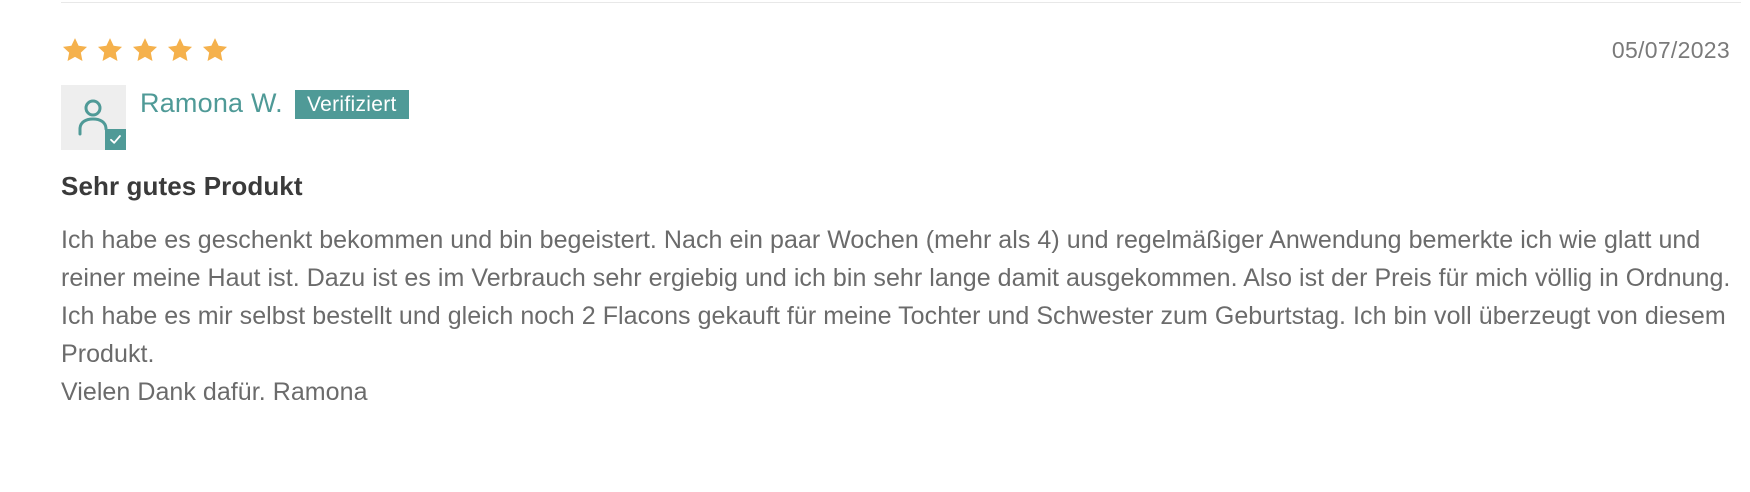  What do you see at coordinates (93, 117) in the screenshot?
I see `avatar` at bounding box center [93, 117].